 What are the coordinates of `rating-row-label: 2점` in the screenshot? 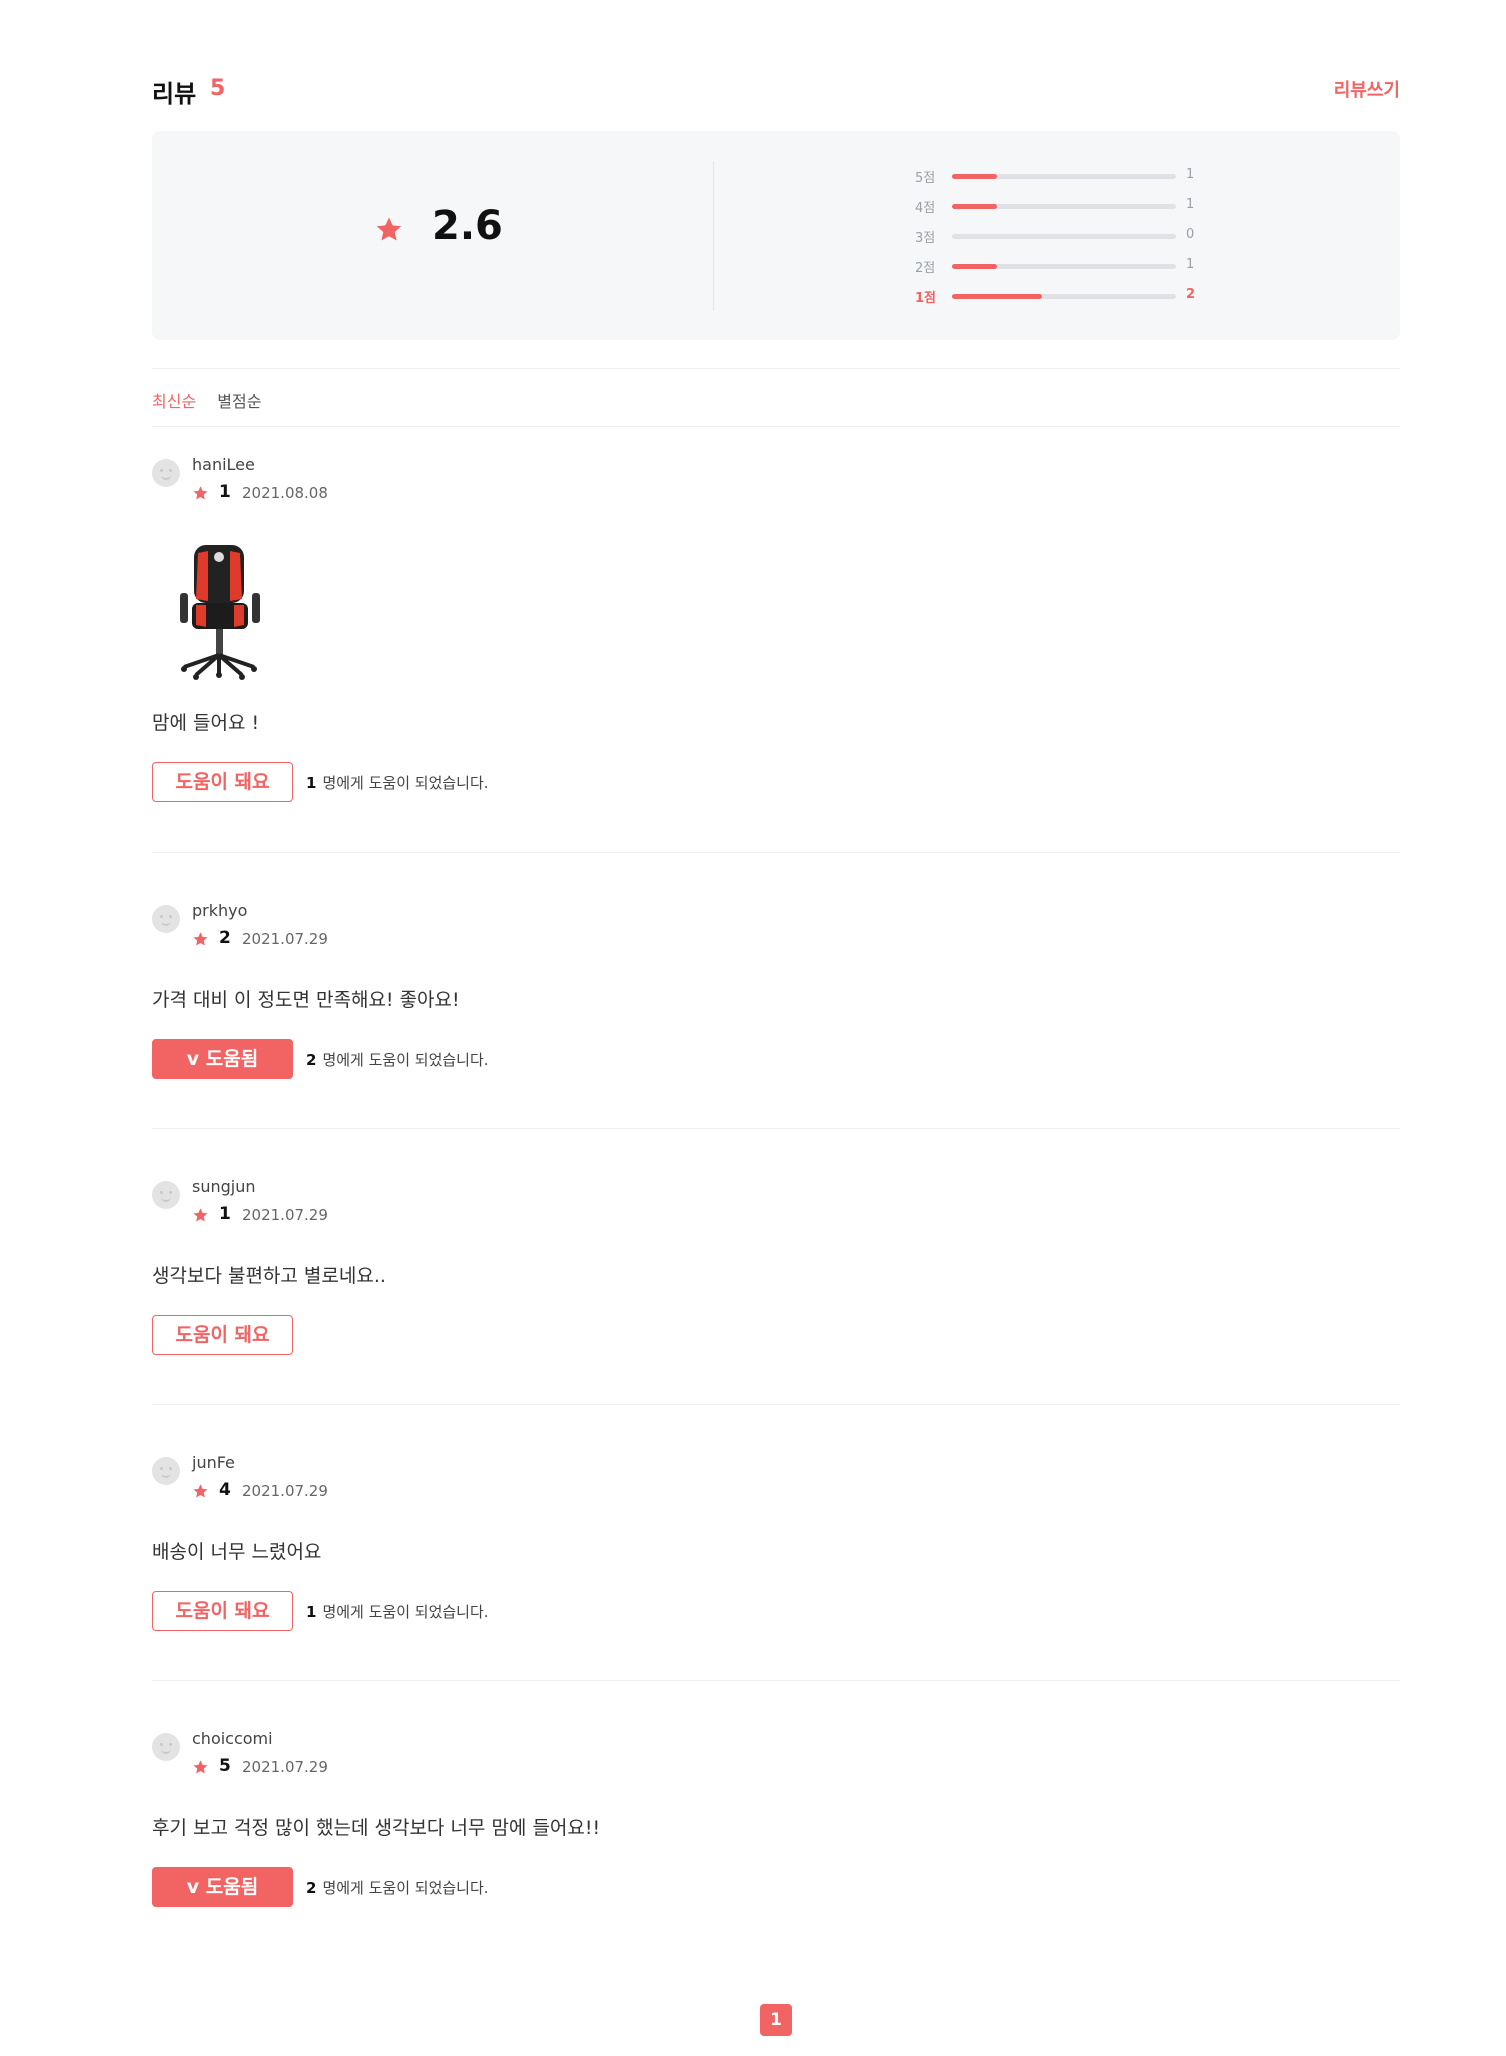 It's located at (925, 268).